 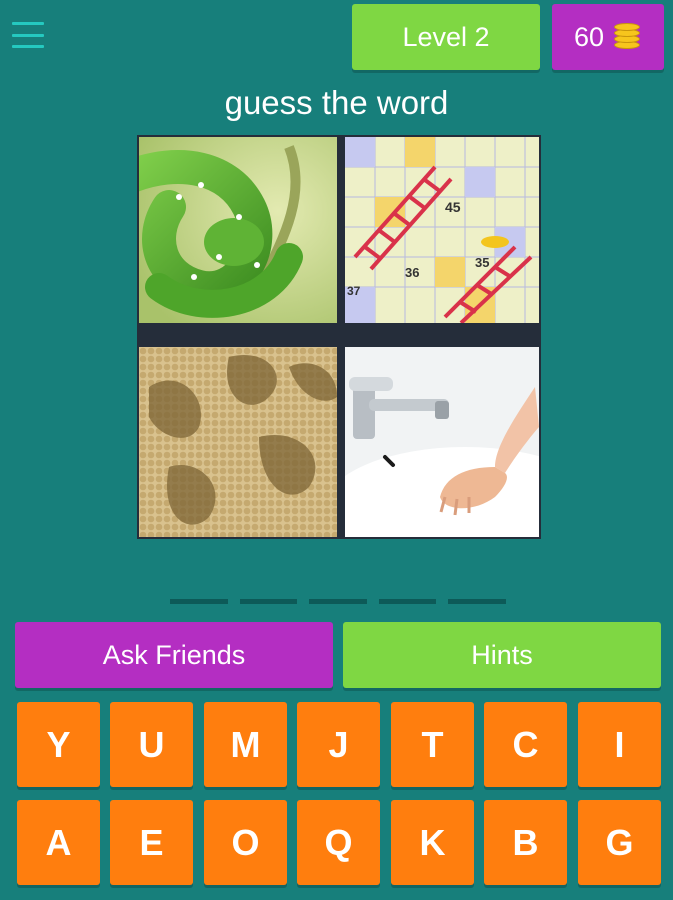 I want to click on level-button: Level 2, so click(x=446, y=37).